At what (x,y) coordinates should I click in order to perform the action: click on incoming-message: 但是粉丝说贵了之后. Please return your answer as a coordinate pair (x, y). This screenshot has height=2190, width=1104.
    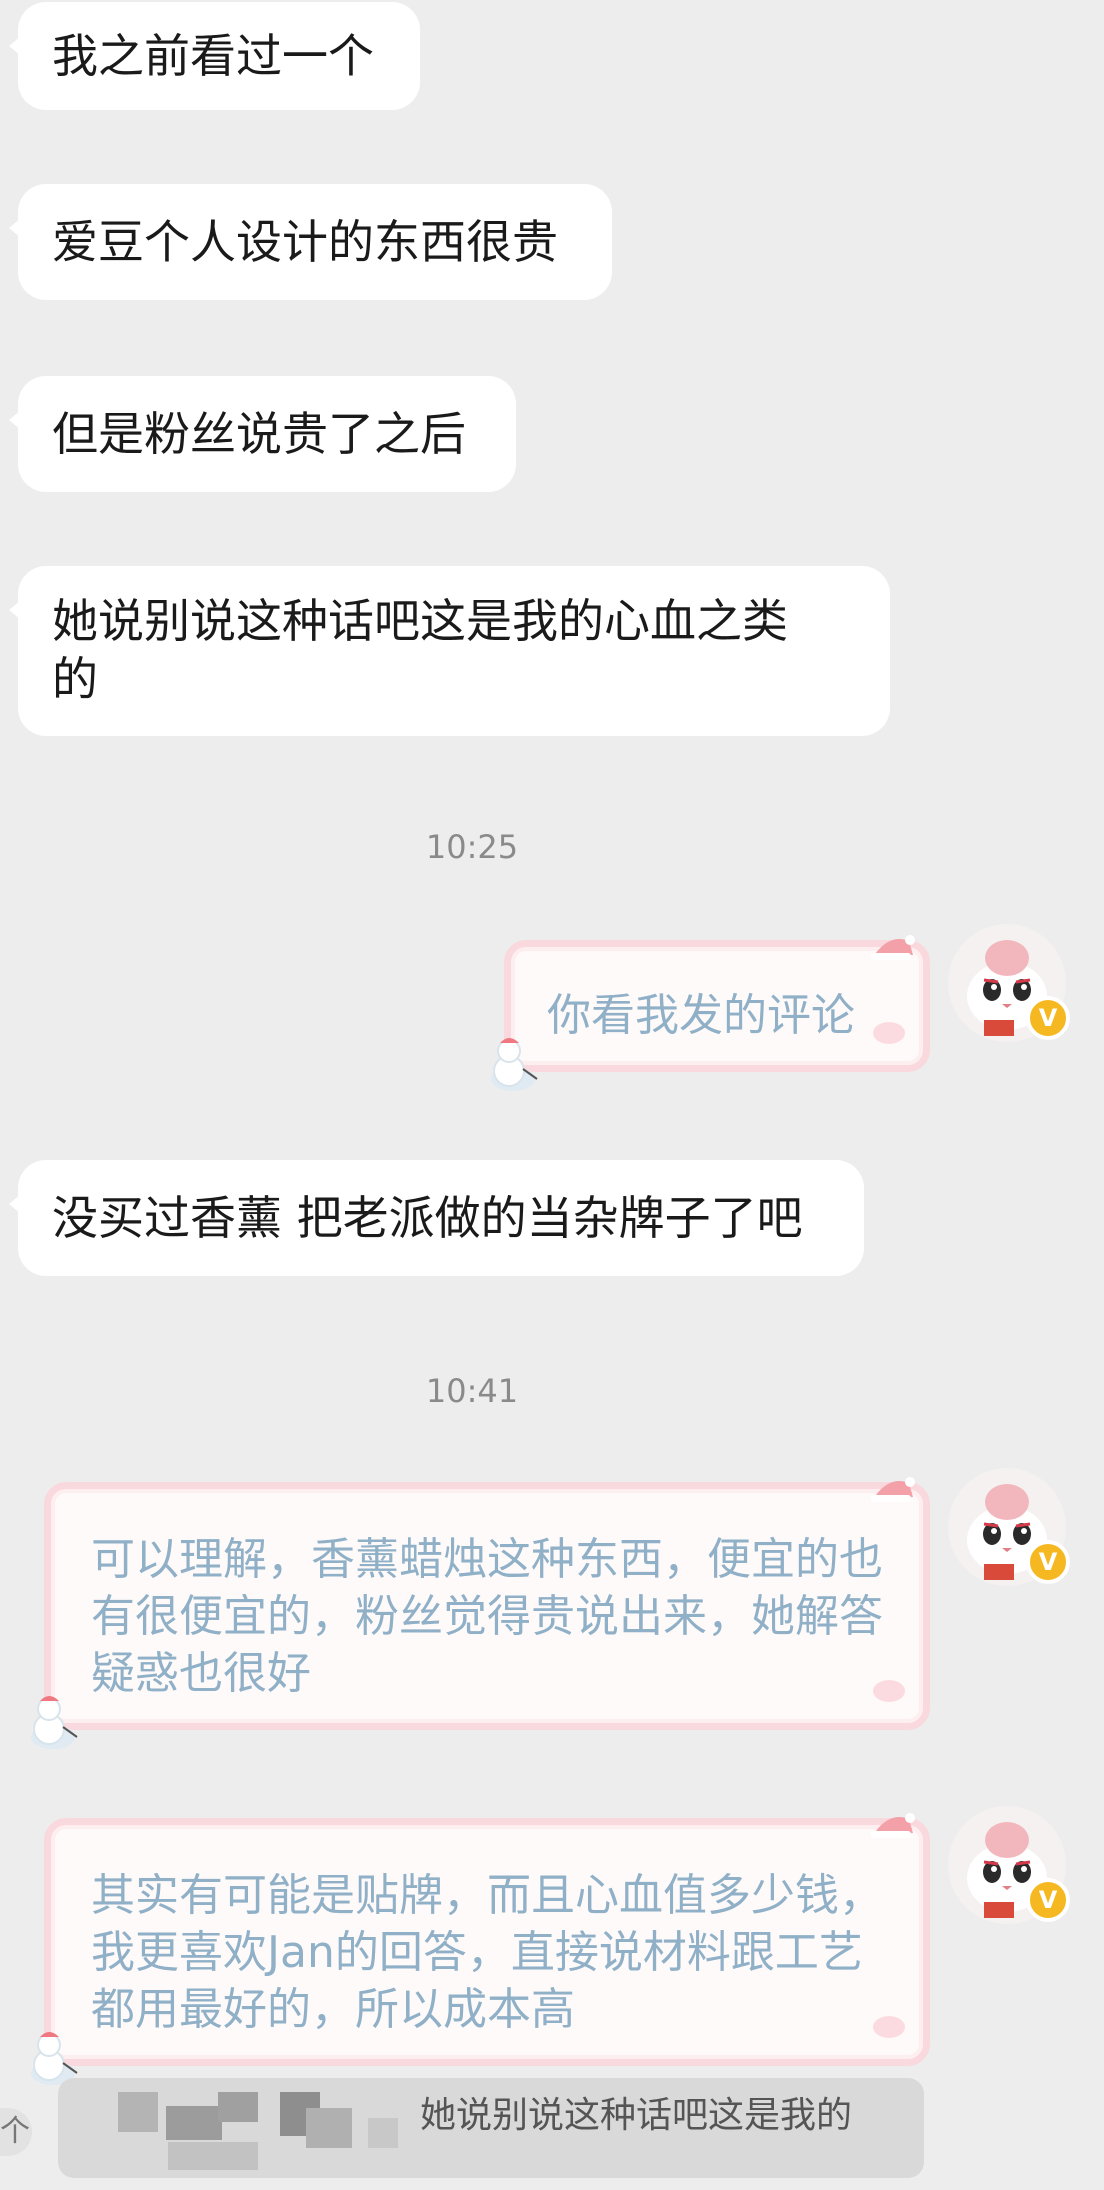
    Looking at the image, I should click on (262, 434).